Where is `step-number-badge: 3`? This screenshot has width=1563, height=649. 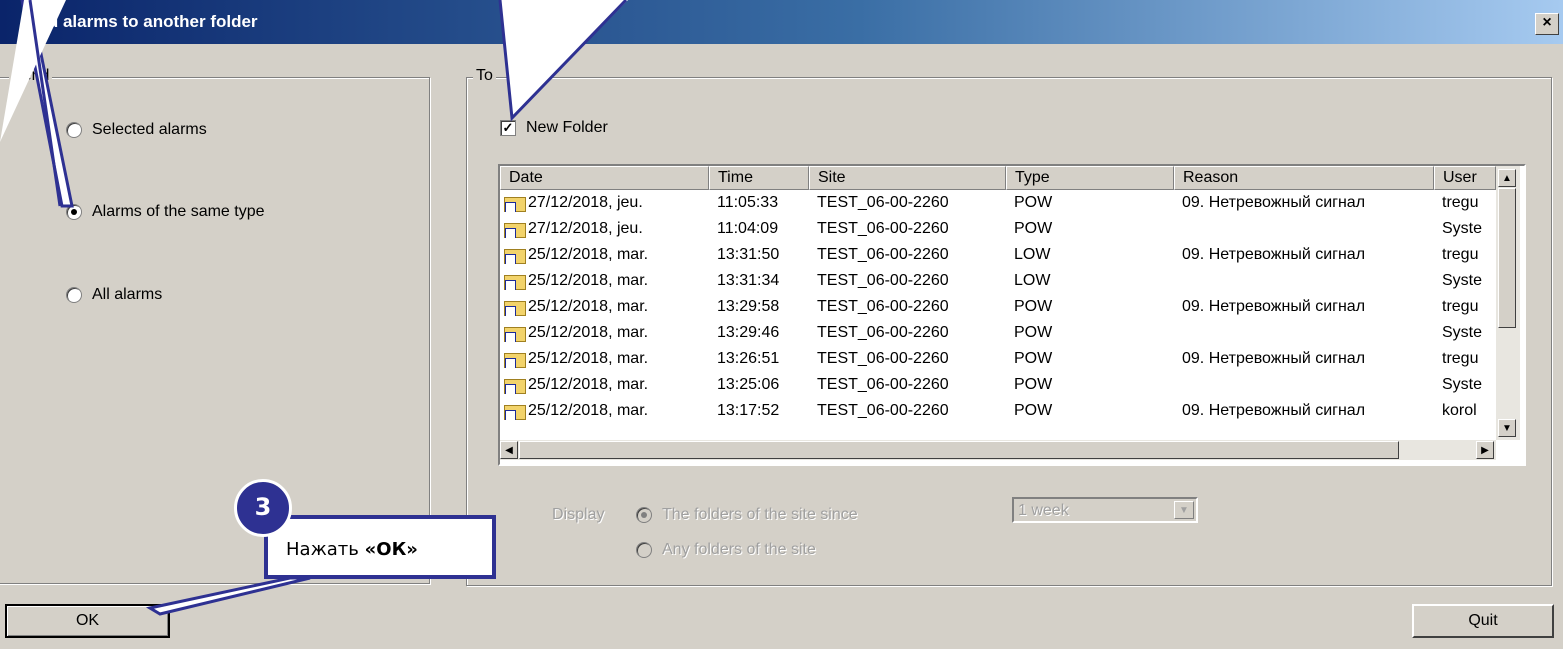 step-number-badge: 3 is located at coordinates (263, 508).